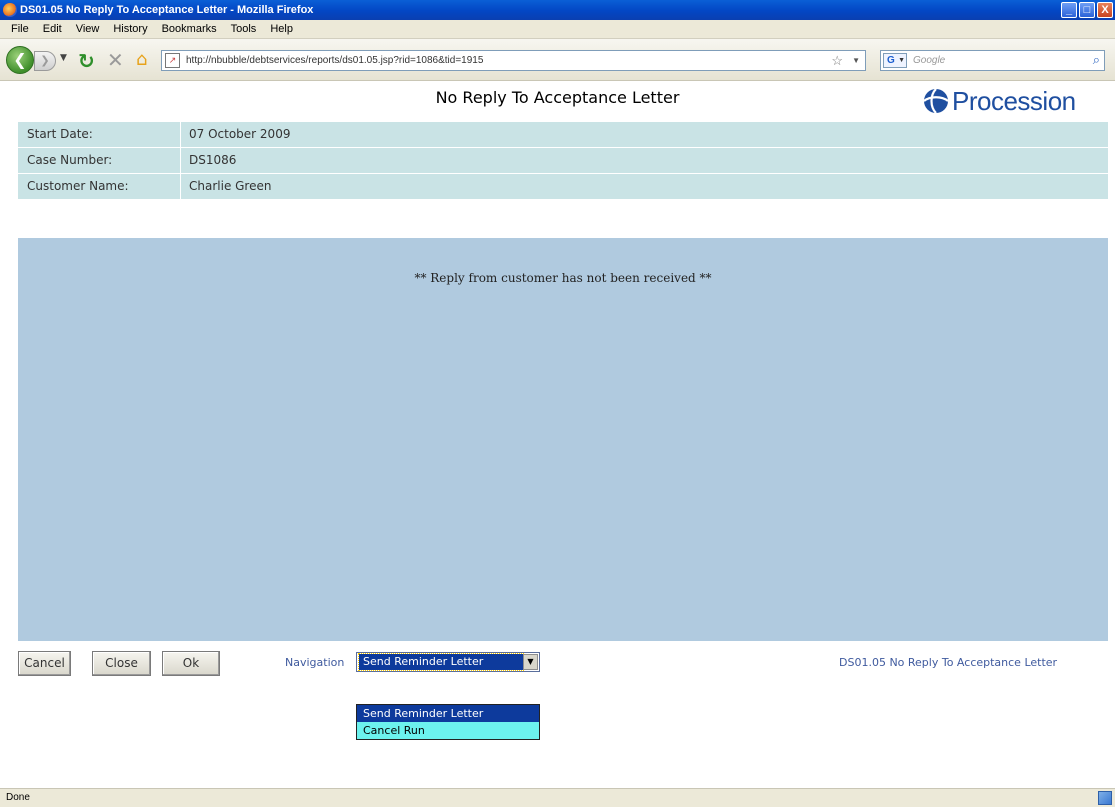 The height and width of the screenshot is (807, 1115). I want to click on firefox-icon, so click(10, 10).